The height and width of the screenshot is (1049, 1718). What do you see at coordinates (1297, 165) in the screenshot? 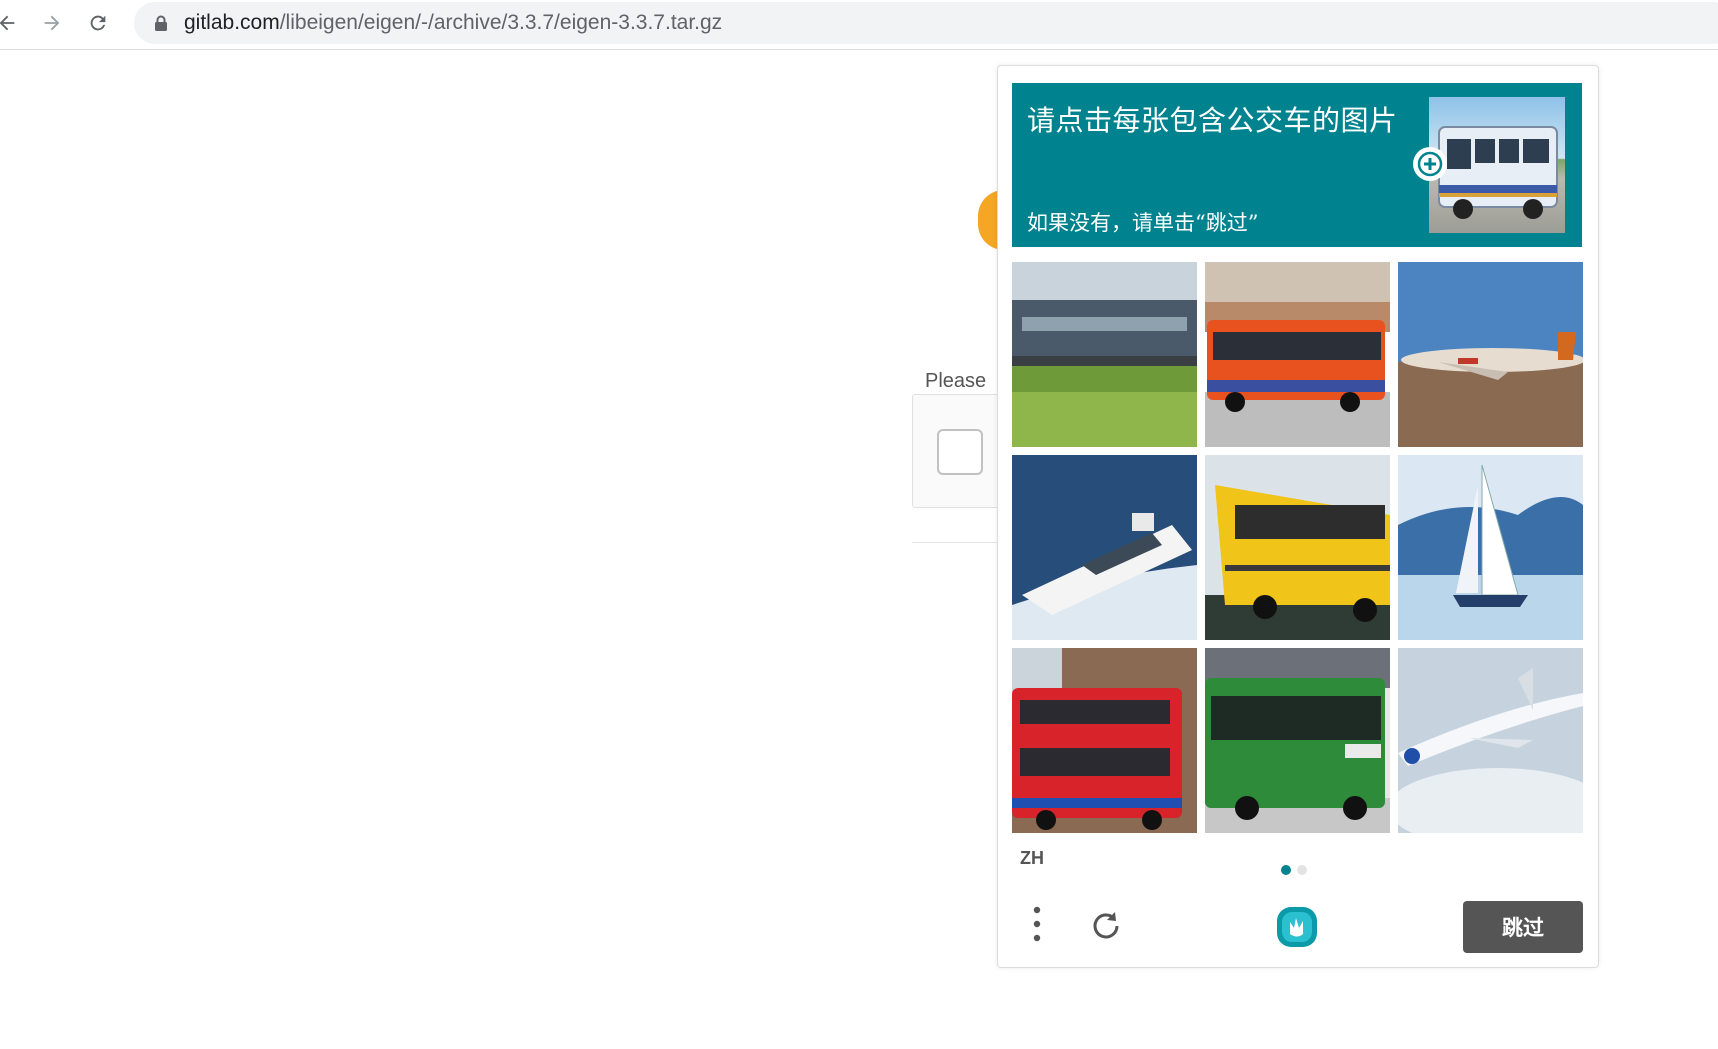
I see `challenge-prompt: 请点击每张包含公交车的图片 如果没有，请单击“跳过”` at bounding box center [1297, 165].